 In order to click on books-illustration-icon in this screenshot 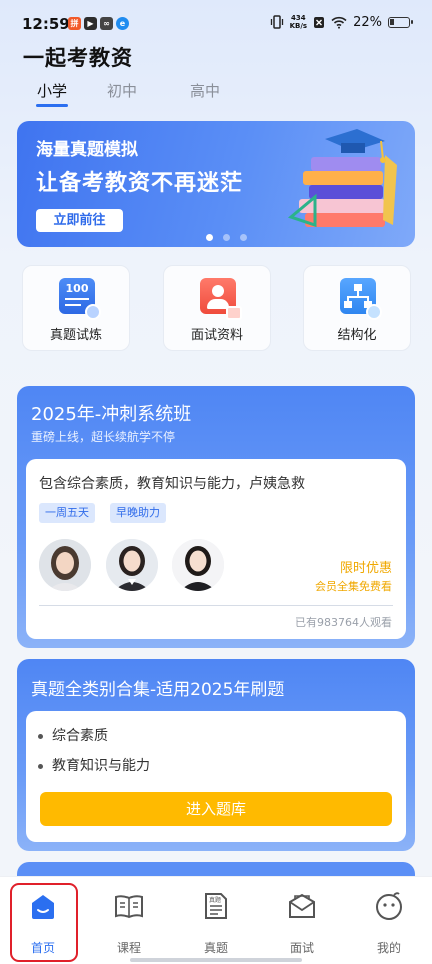, I will do `click(342, 178)`.